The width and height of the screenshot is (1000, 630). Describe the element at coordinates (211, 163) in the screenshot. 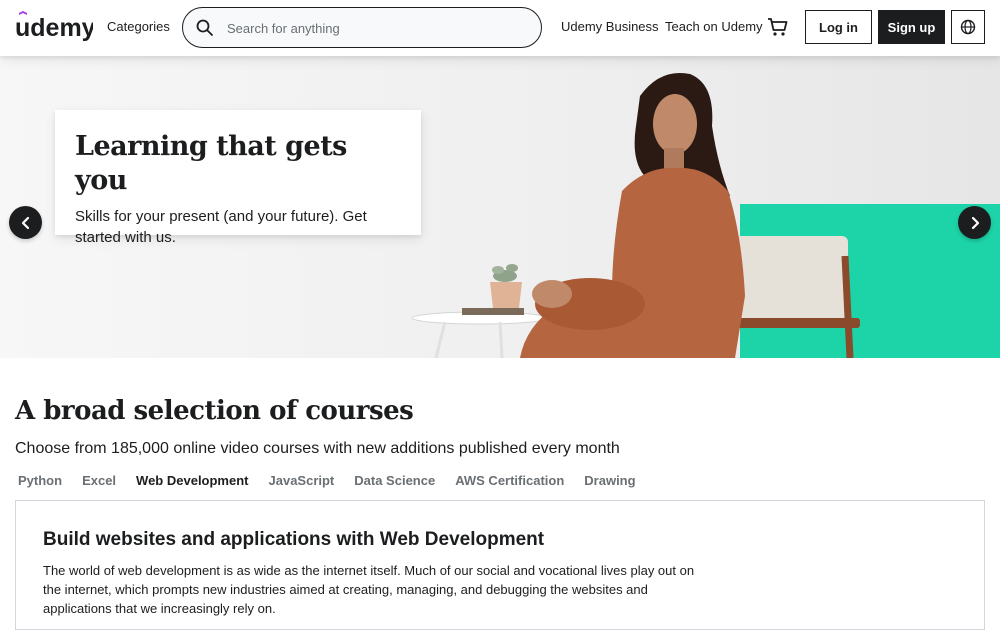

I see `hero-title: Learning that gets you` at that location.